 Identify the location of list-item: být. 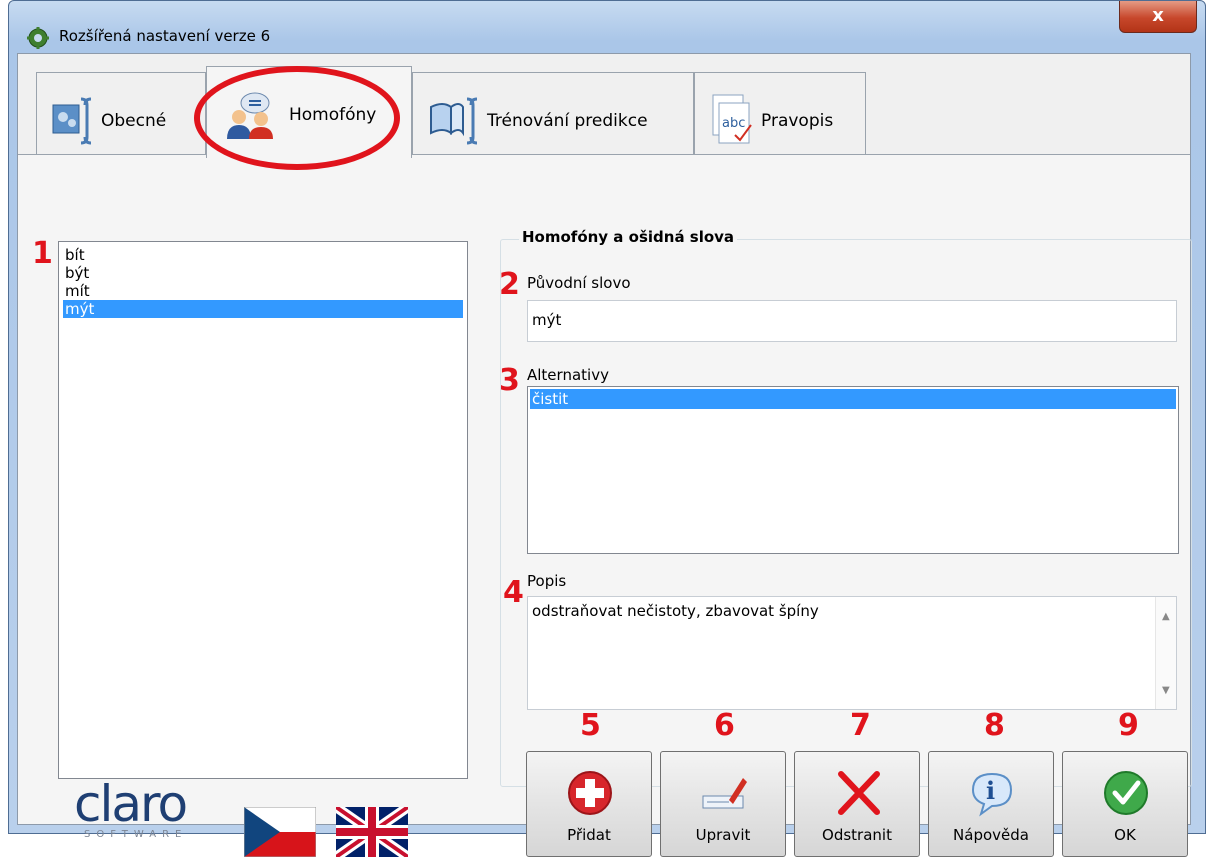
(263, 273).